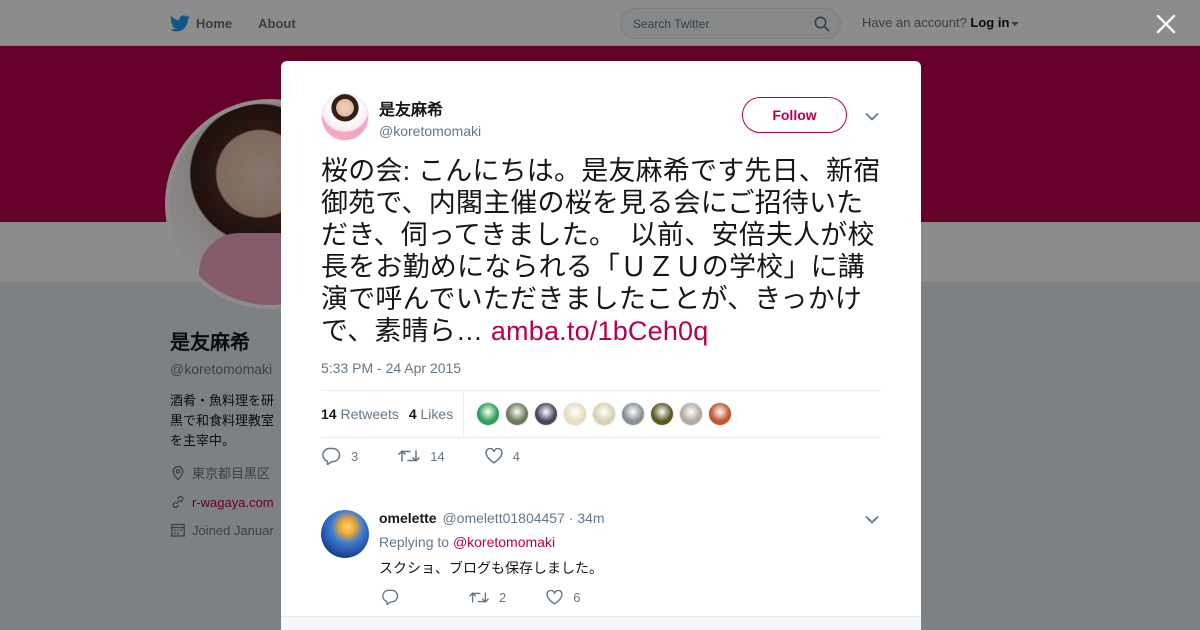  Describe the element at coordinates (412, 414) in the screenshot. I see `likes-count: 4` at that location.